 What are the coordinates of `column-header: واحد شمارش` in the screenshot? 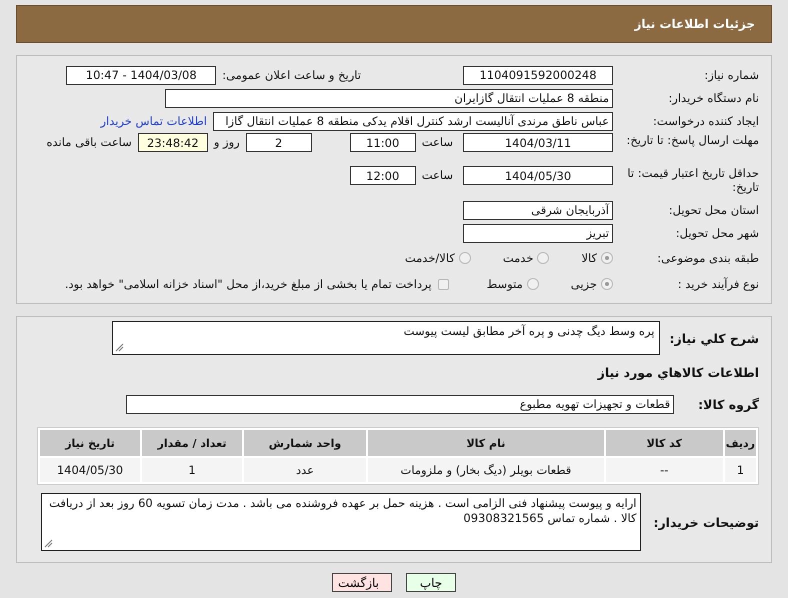 It's located at (305, 443).